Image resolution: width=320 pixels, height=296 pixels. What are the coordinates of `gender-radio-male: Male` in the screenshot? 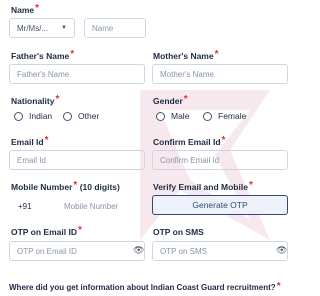 It's located at (172, 116).